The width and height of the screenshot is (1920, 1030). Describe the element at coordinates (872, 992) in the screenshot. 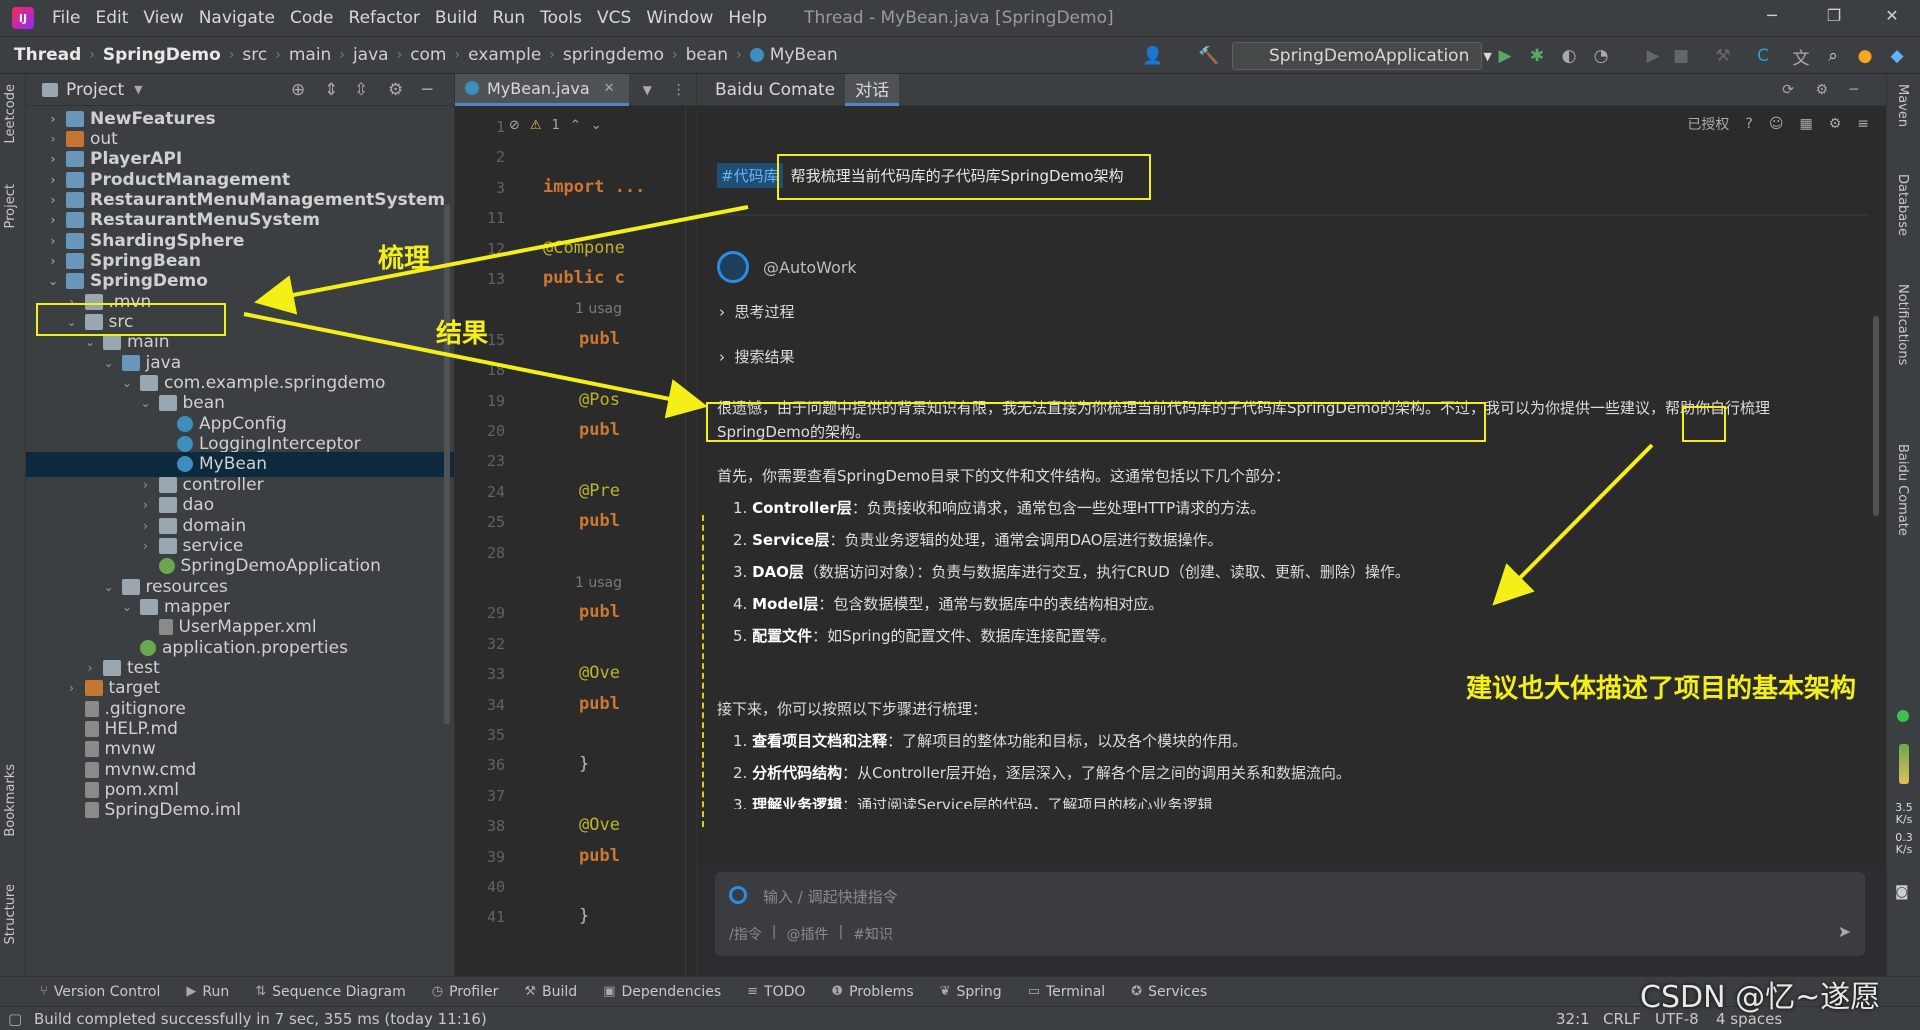

I see `tool-problems: ❶ Problems` at that location.